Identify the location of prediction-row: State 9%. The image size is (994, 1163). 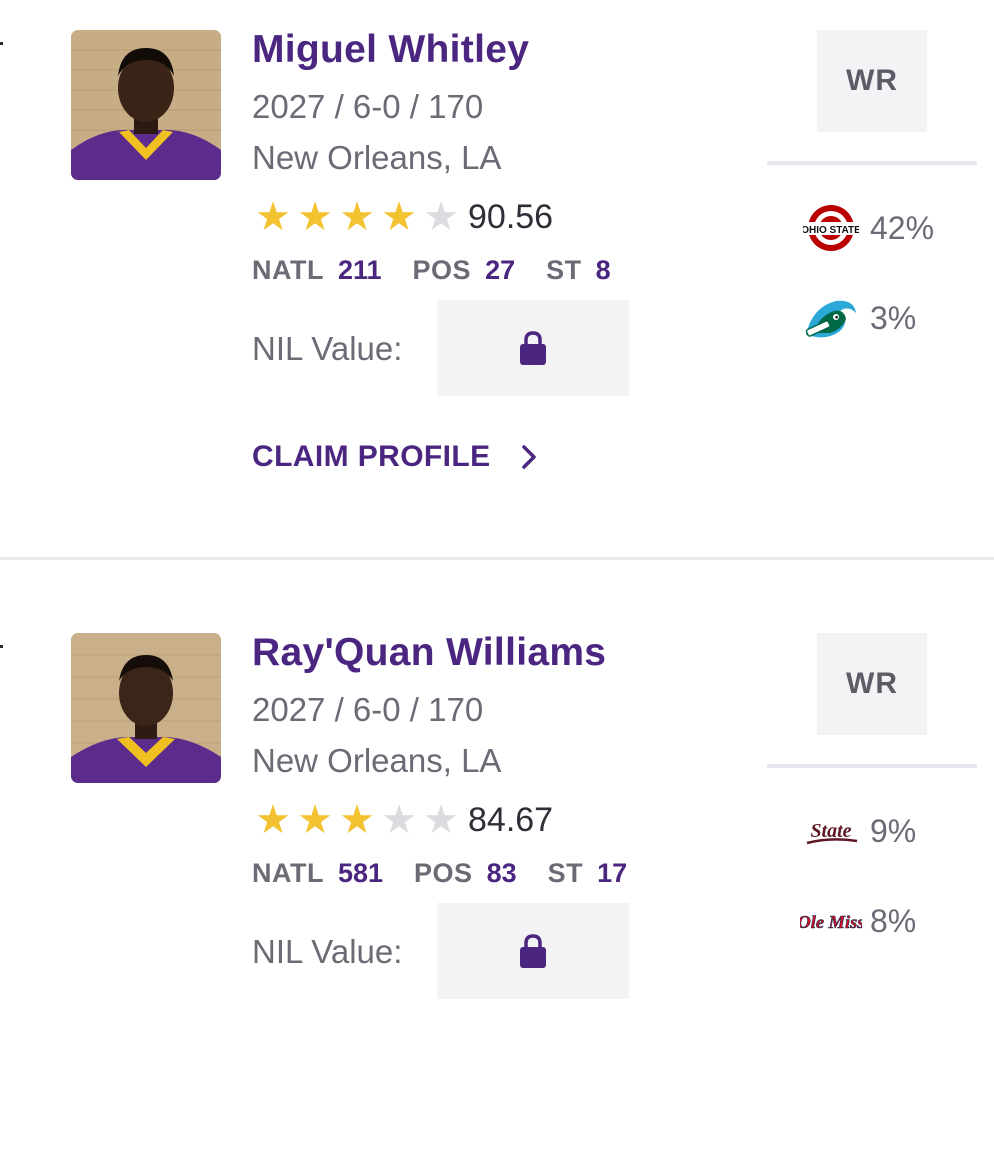
(858, 831).